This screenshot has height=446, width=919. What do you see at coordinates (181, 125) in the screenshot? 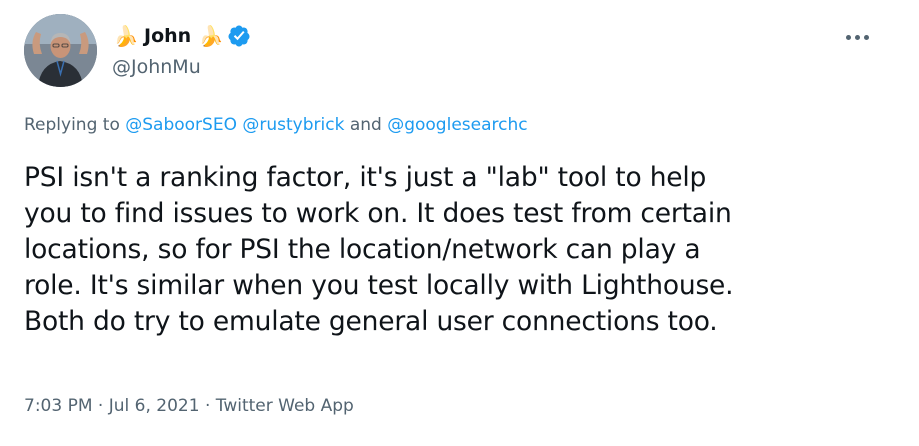
I see `mention-saboorseo: @SaboorSEO` at bounding box center [181, 125].